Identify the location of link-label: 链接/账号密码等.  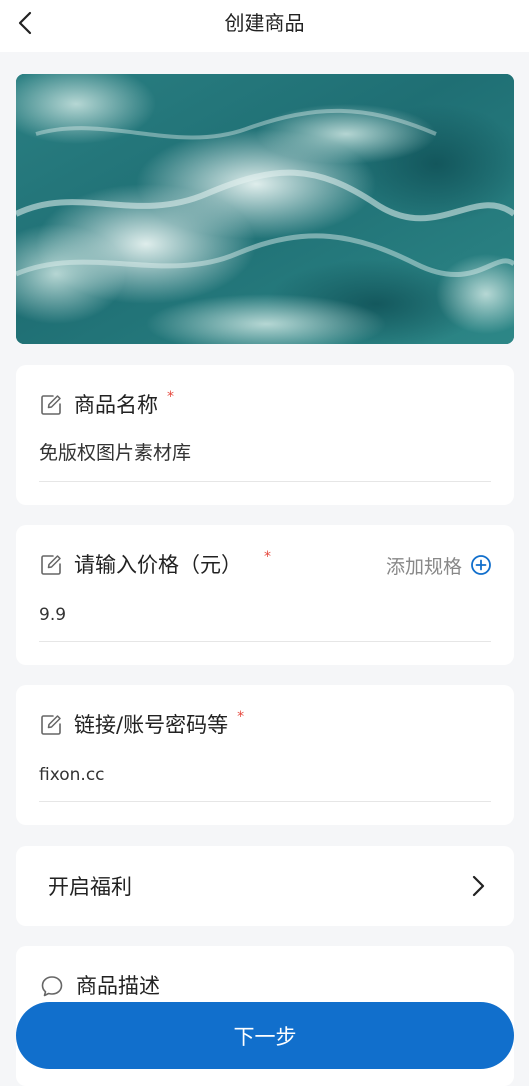
(151, 725).